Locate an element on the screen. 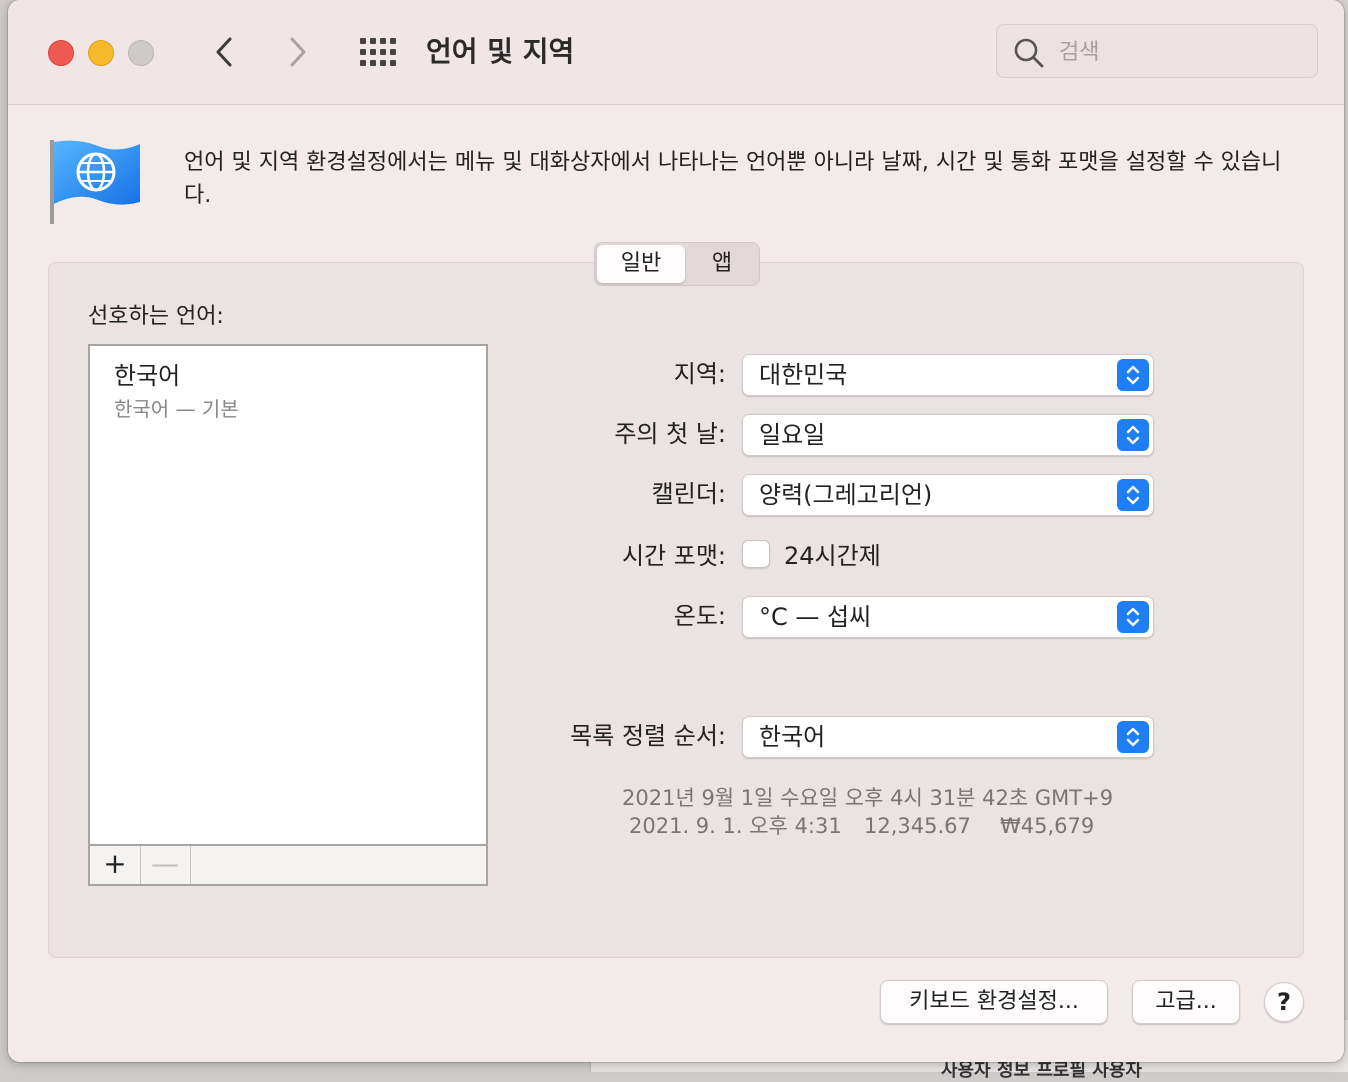  forward-button is located at coordinates (298, 52).